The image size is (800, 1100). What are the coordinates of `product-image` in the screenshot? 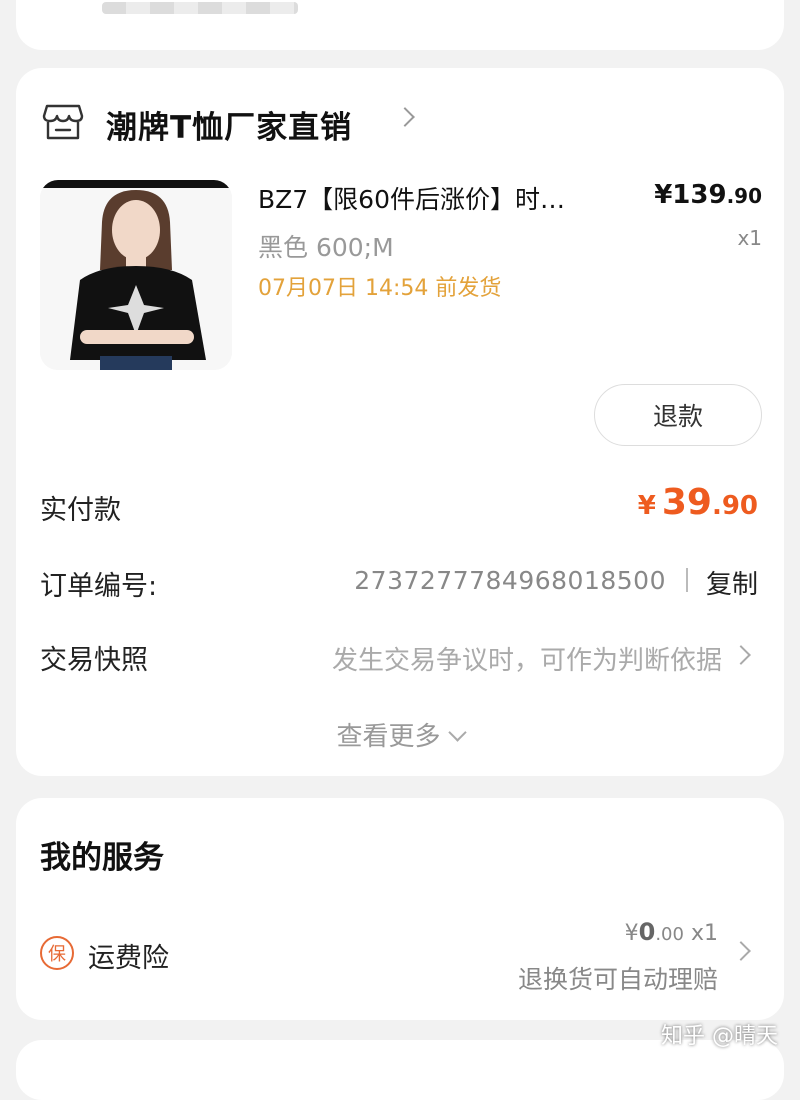 It's located at (136, 275).